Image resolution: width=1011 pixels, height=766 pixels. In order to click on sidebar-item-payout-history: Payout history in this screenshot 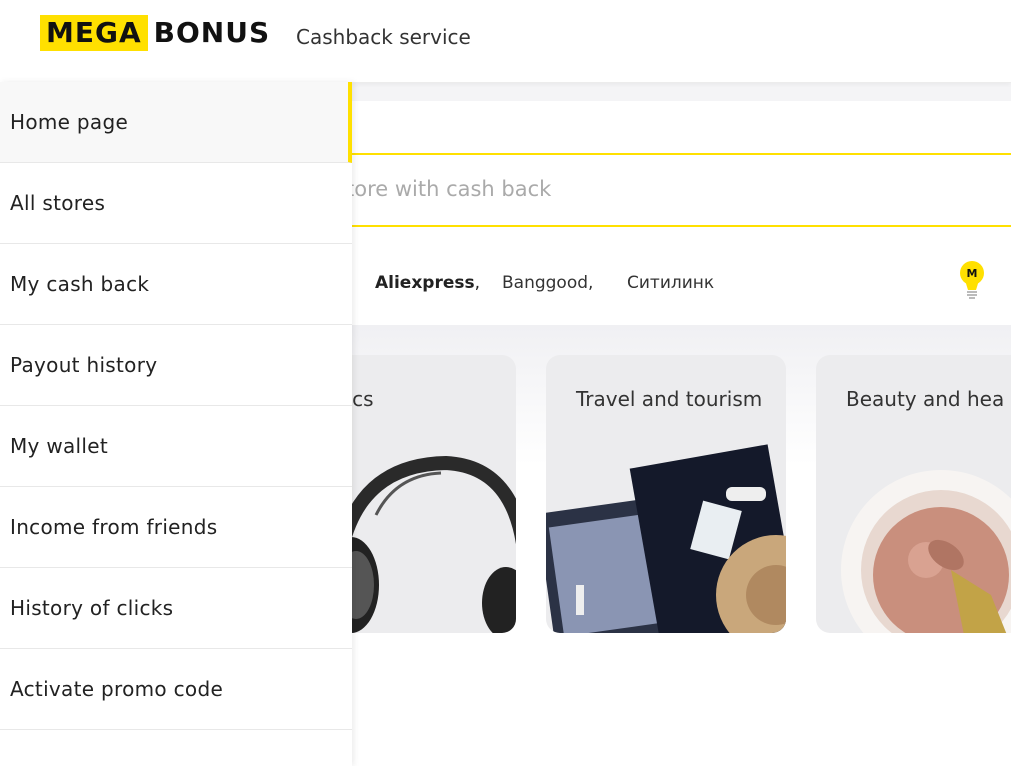, I will do `click(176, 365)`.